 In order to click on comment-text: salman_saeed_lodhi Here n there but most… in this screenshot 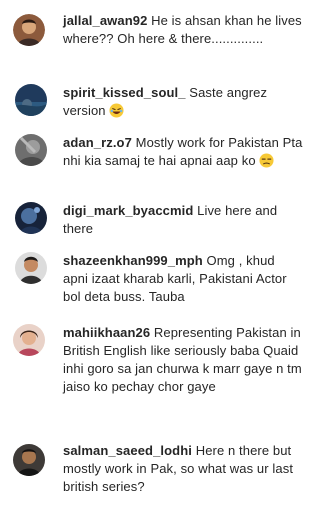, I will do `click(188, 469)`.